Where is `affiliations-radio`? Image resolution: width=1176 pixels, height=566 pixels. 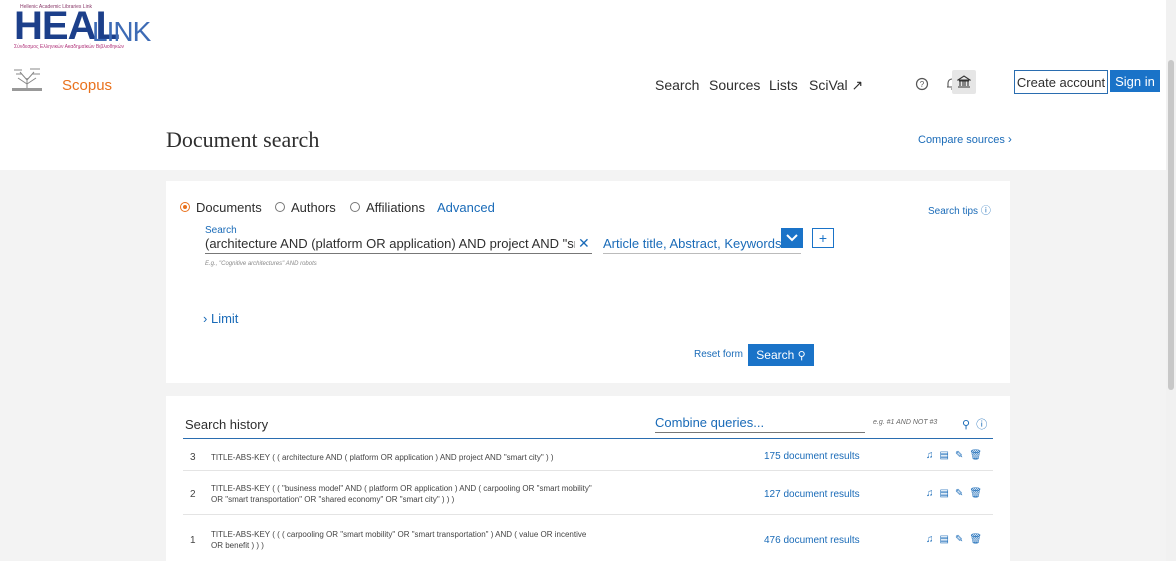
affiliations-radio is located at coordinates (355, 207).